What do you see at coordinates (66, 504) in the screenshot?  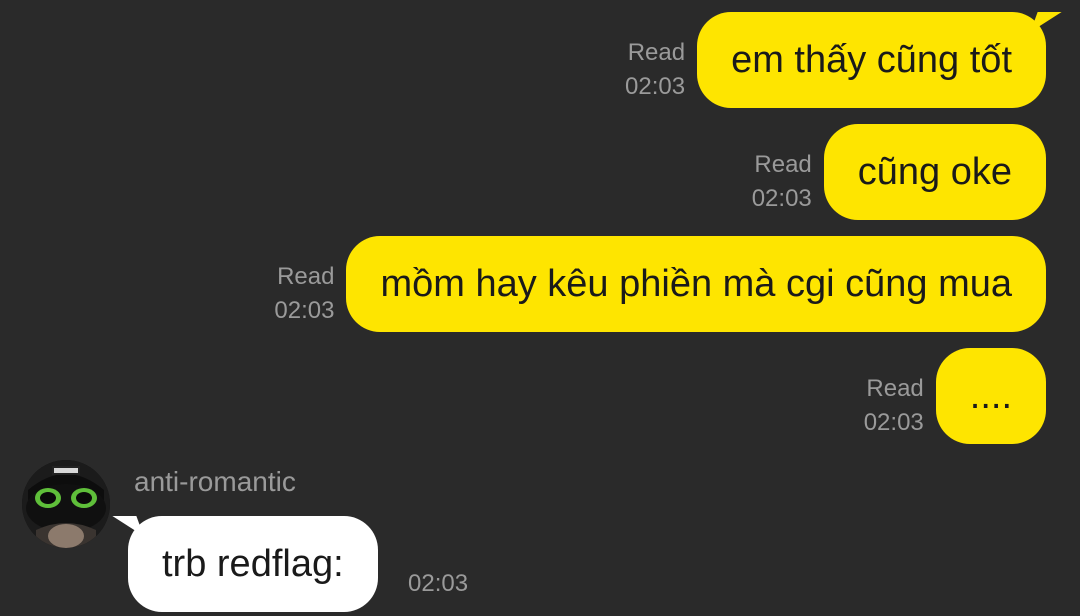 I see `black-cat-avatar-icon` at bounding box center [66, 504].